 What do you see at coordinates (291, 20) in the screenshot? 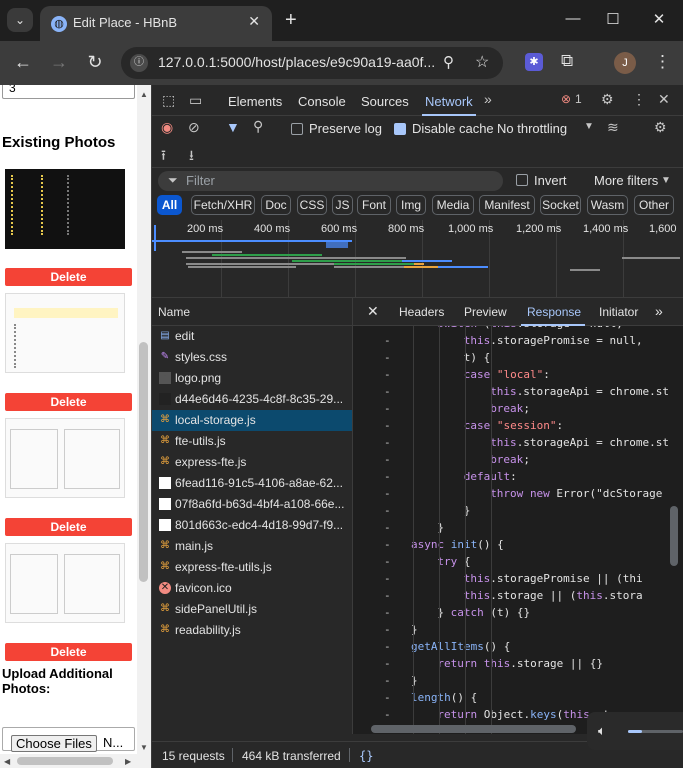
I see `new-tab-button: +` at bounding box center [291, 20].